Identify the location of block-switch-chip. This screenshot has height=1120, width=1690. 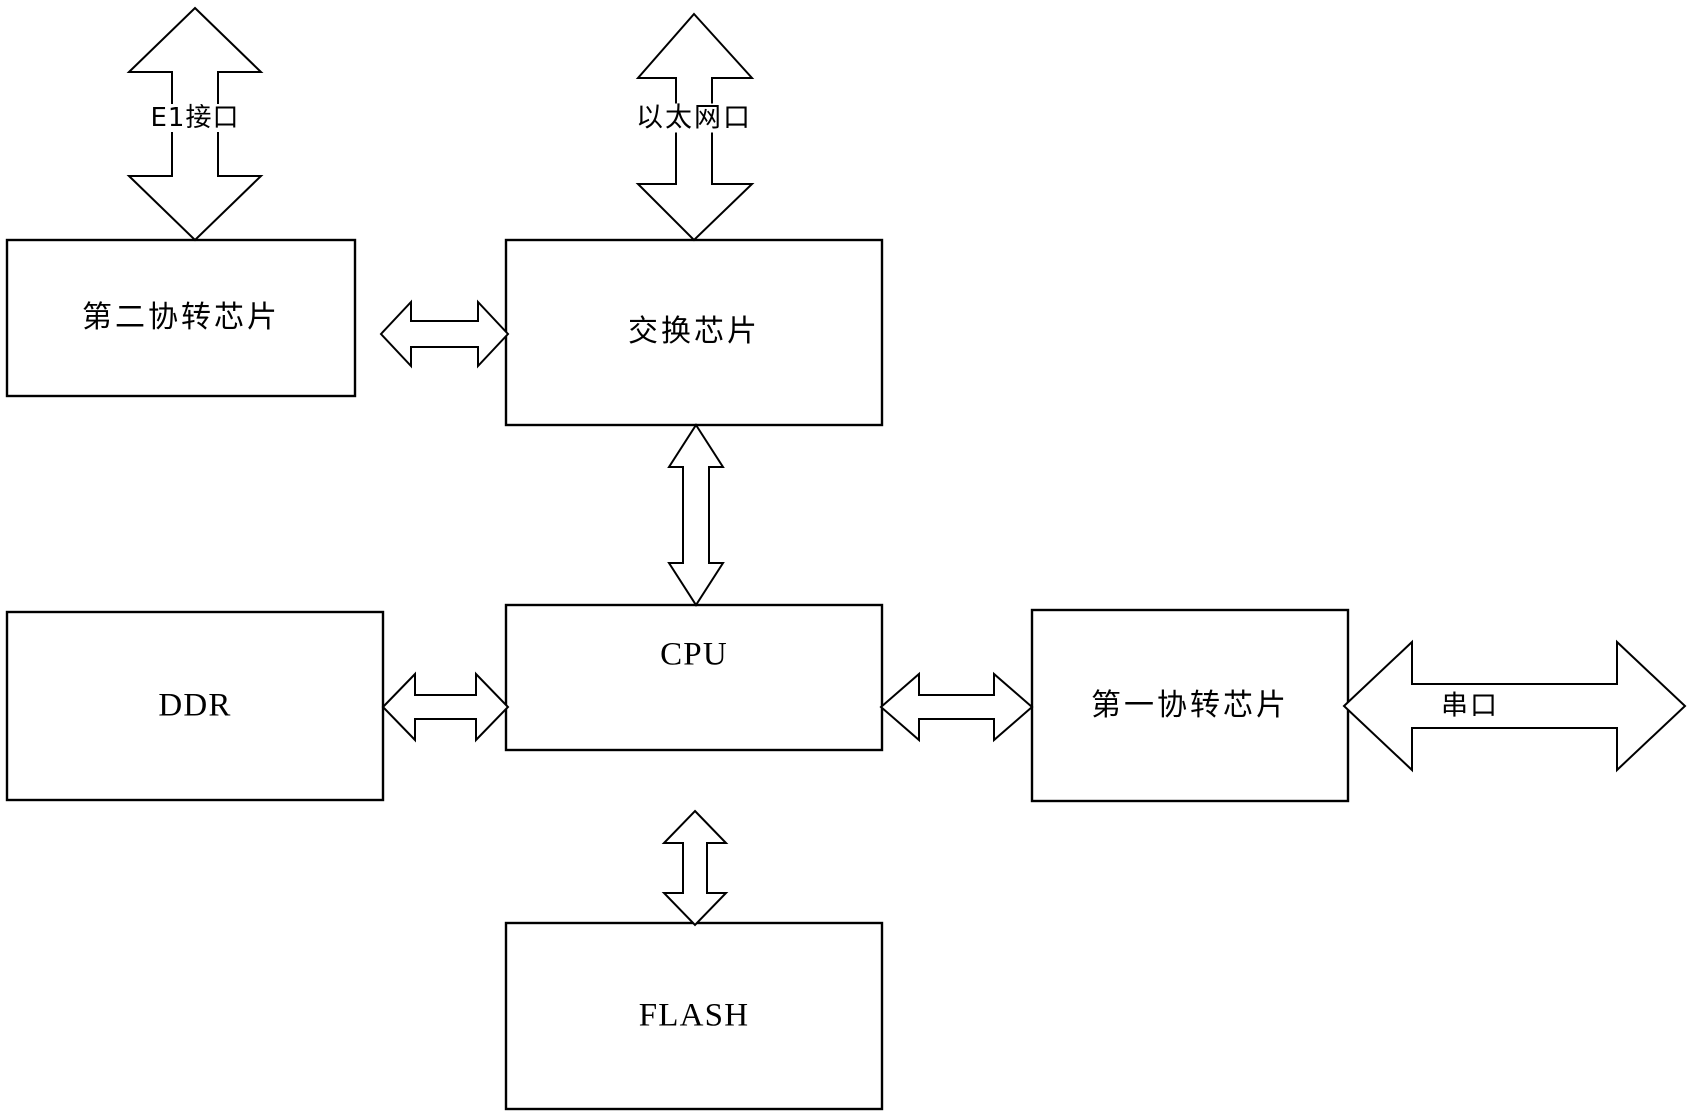
(694, 332).